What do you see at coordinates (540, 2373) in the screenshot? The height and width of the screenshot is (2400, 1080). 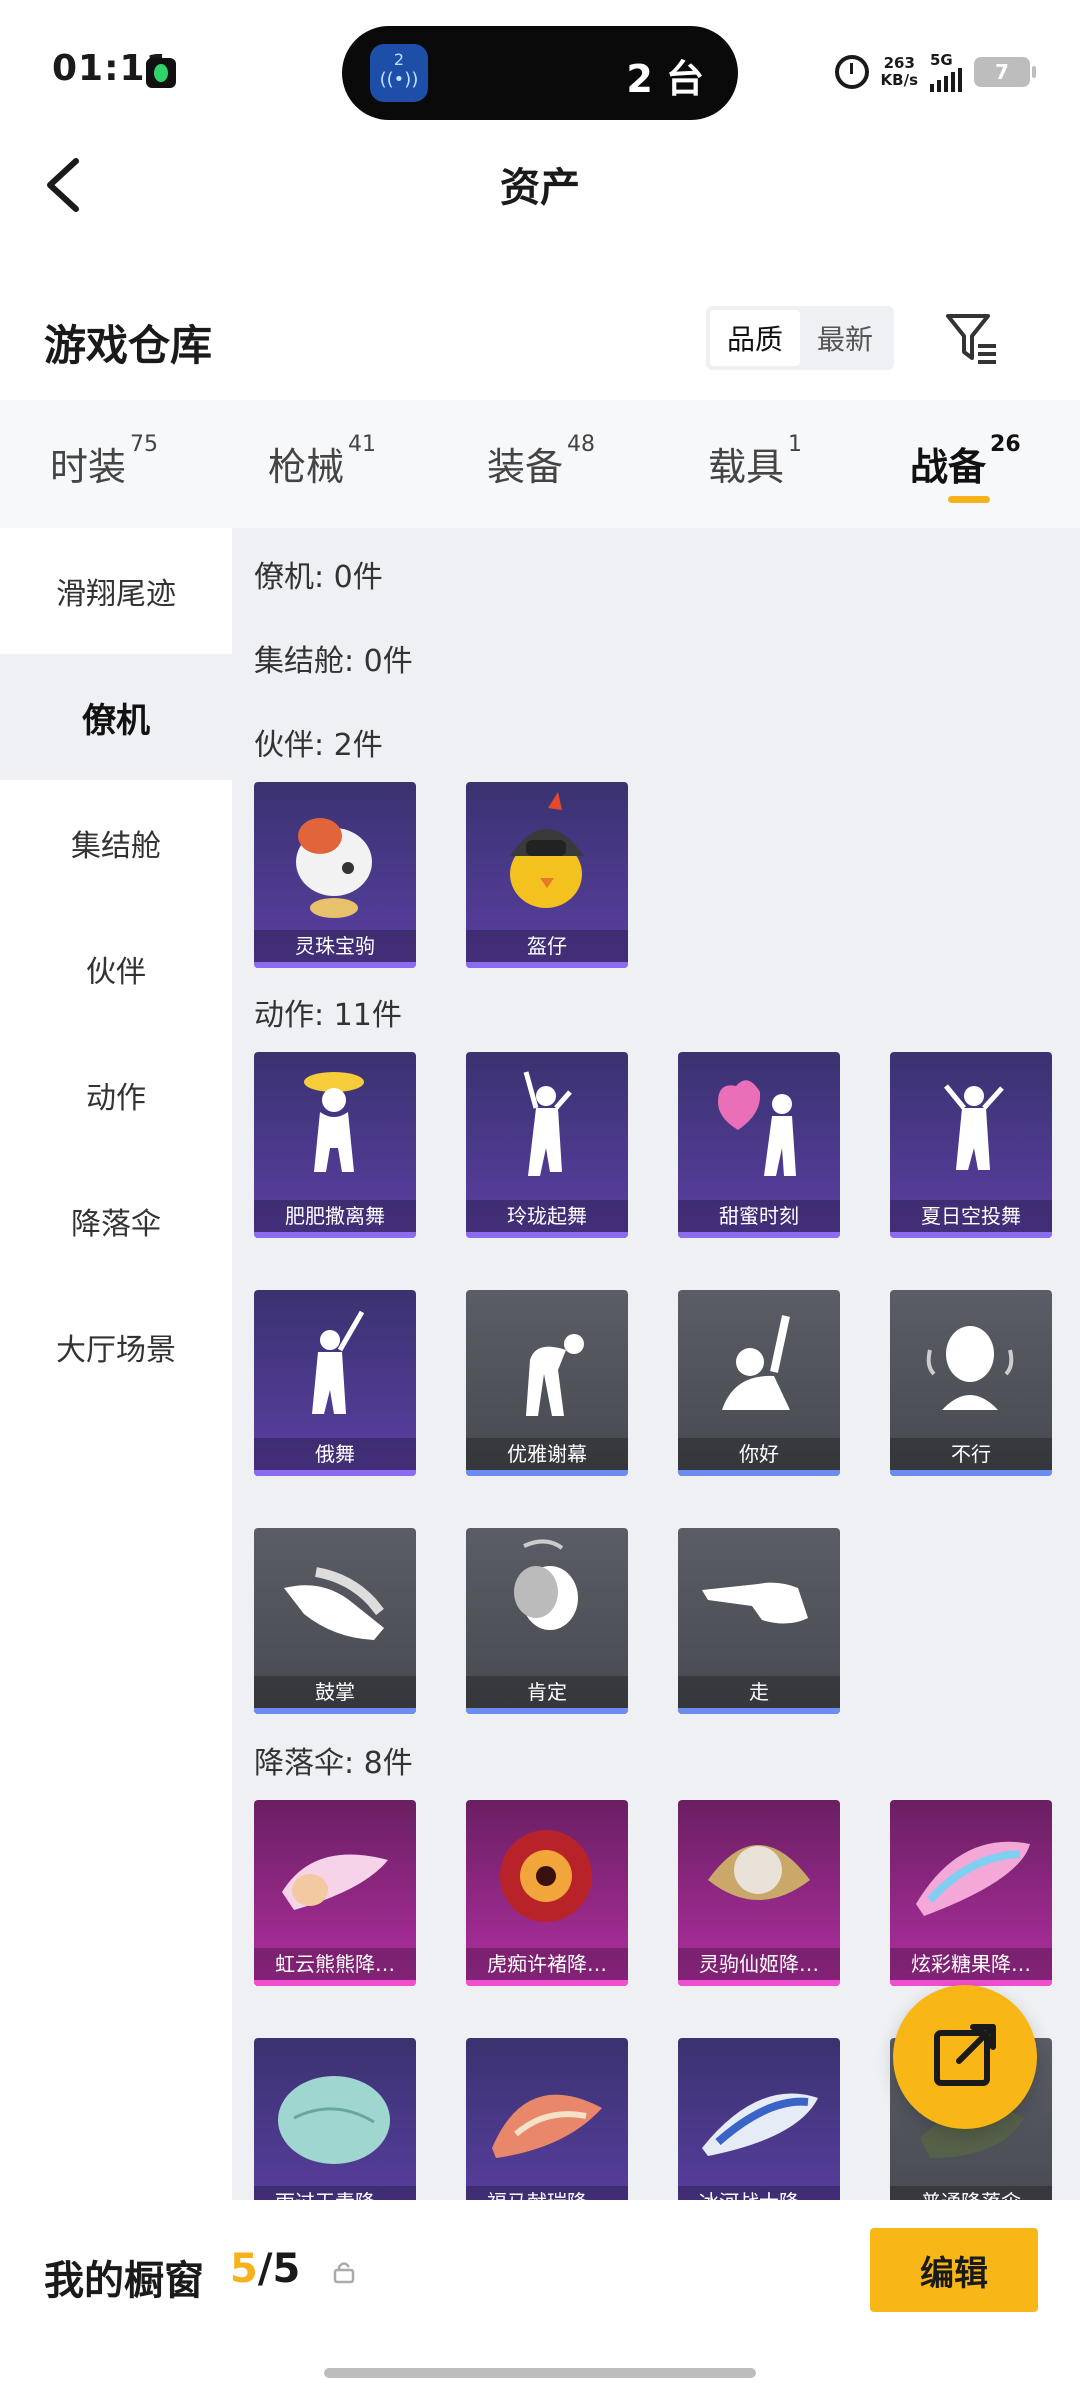 I see `home-indicator` at bounding box center [540, 2373].